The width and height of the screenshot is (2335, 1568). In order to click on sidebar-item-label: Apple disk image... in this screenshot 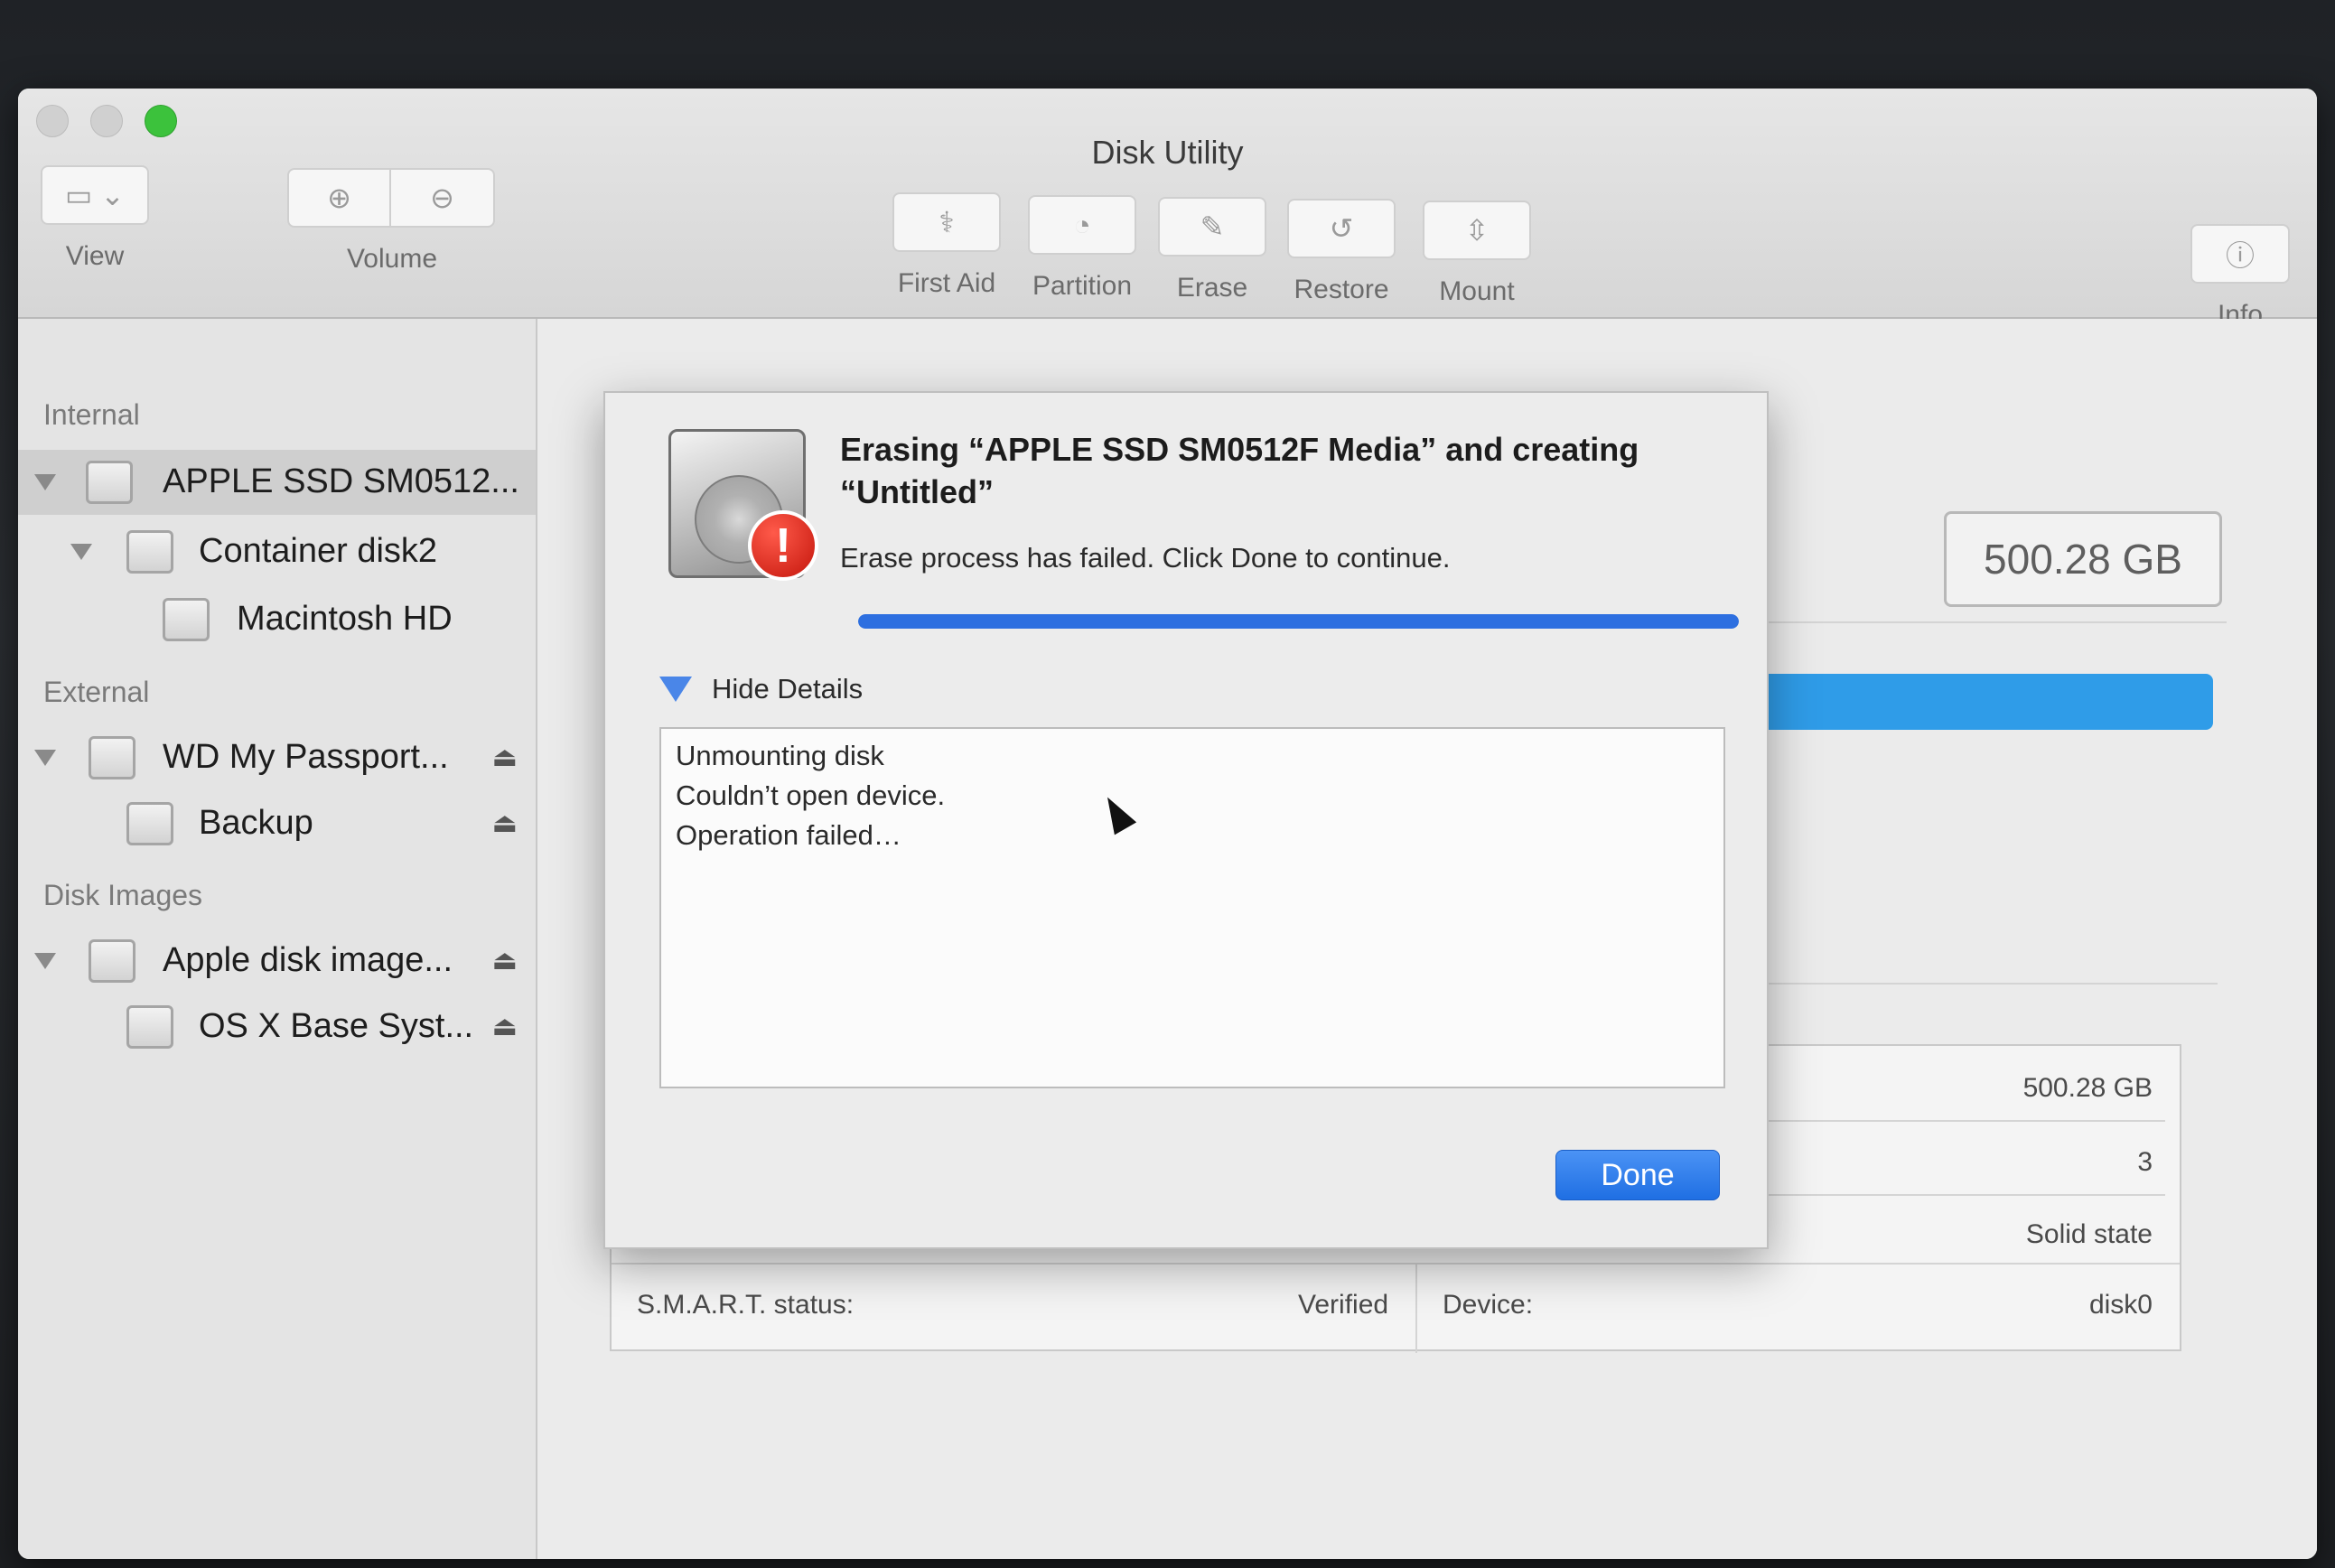, I will do `click(308, 960)`.